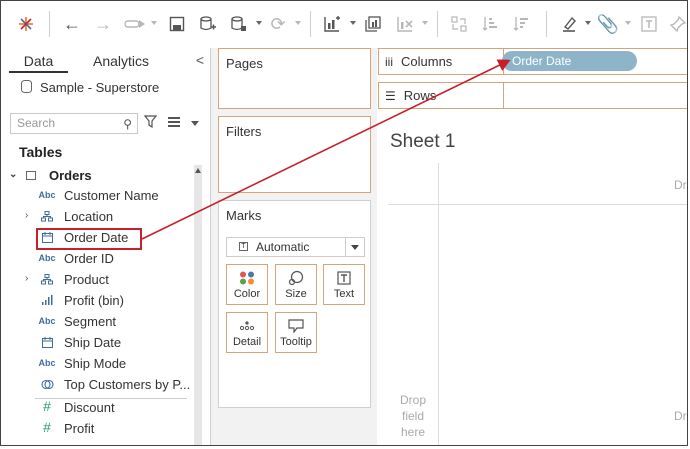  I want to click on search-placeholder: Search, so click(36, 123).